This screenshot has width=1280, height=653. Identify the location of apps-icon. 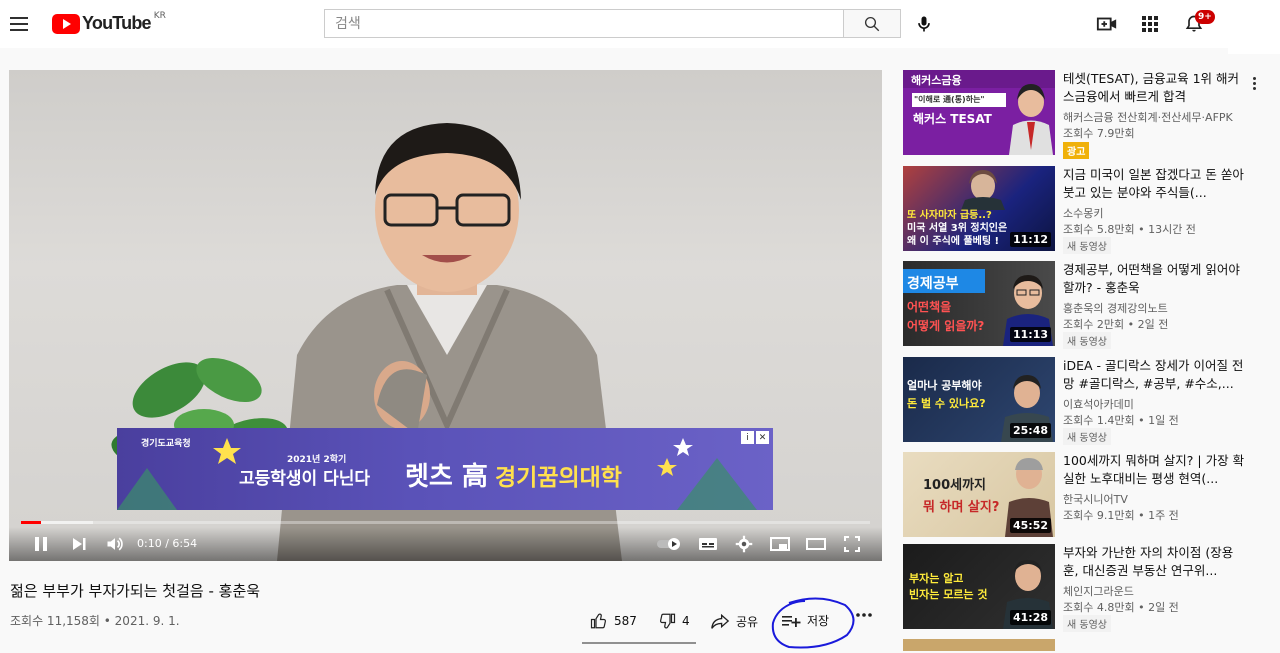
(1150, 24).